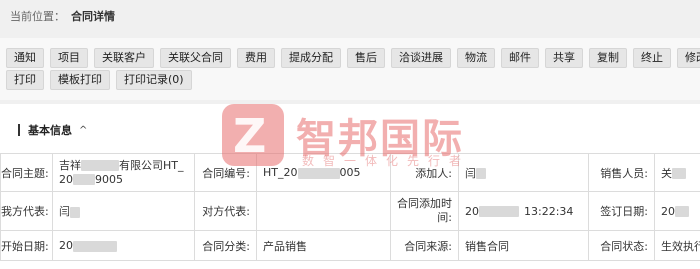  What do you see at coordinates (424, 245) in the screenshot?
I see `source-label: 合同来源:` at bounding box center [424, 245].